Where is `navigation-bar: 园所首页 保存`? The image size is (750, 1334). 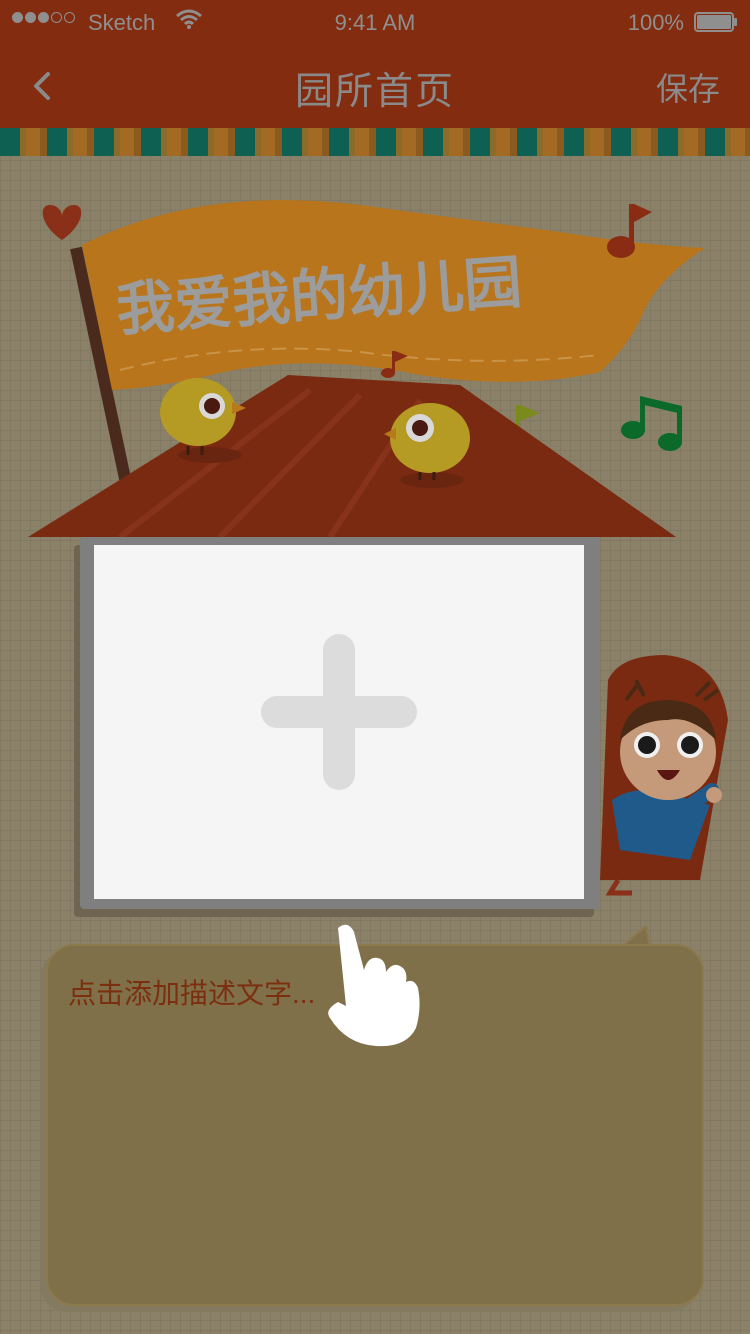
navigation-bar: 园所首页 保存 is located at coordinates (375, 86).